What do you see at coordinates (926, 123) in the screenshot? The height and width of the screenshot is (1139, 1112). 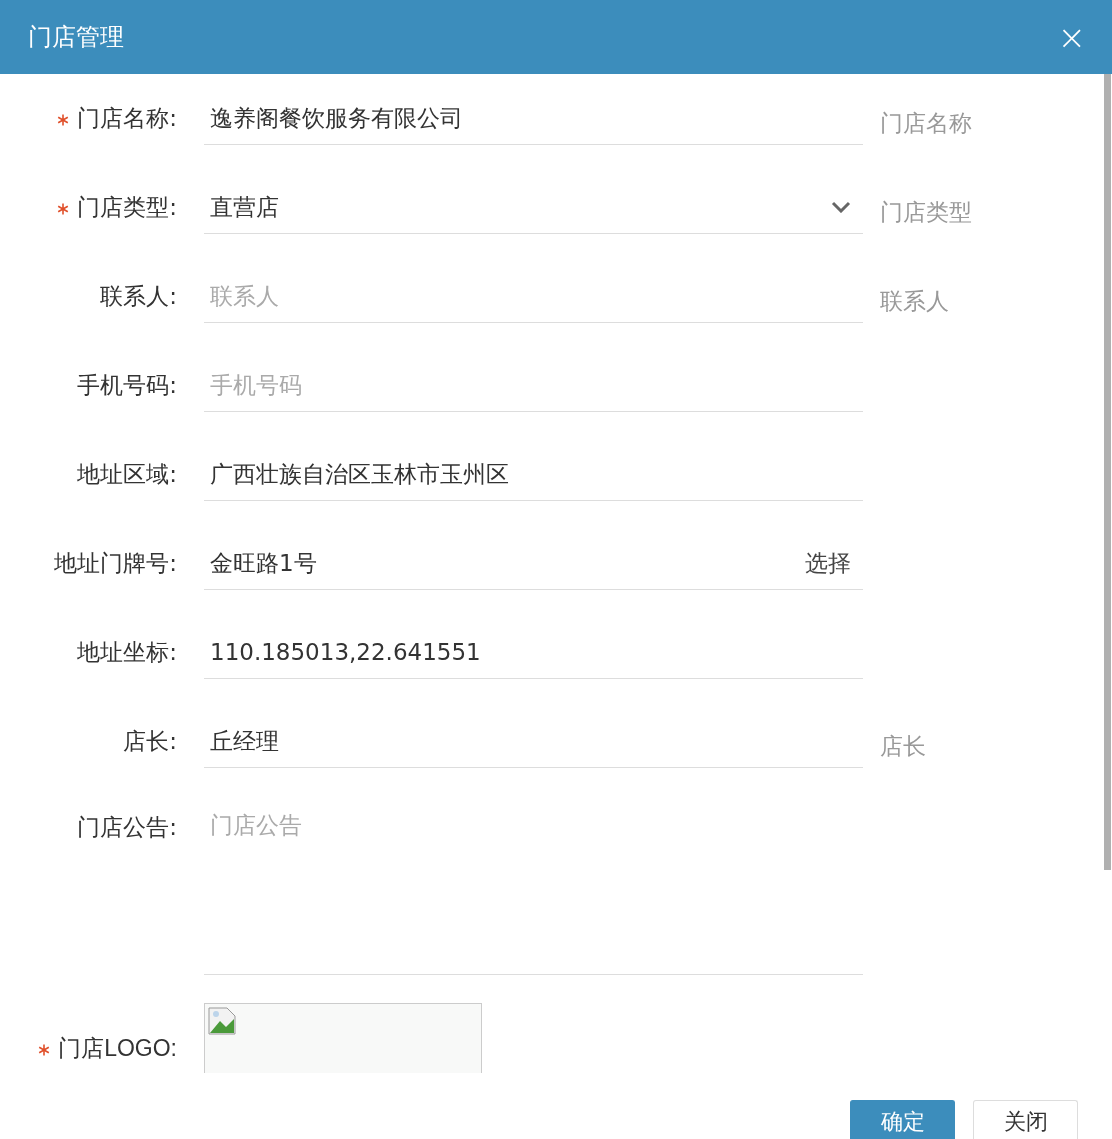 I see `field-hint: 门店名称` at bounding box center [926, 123].